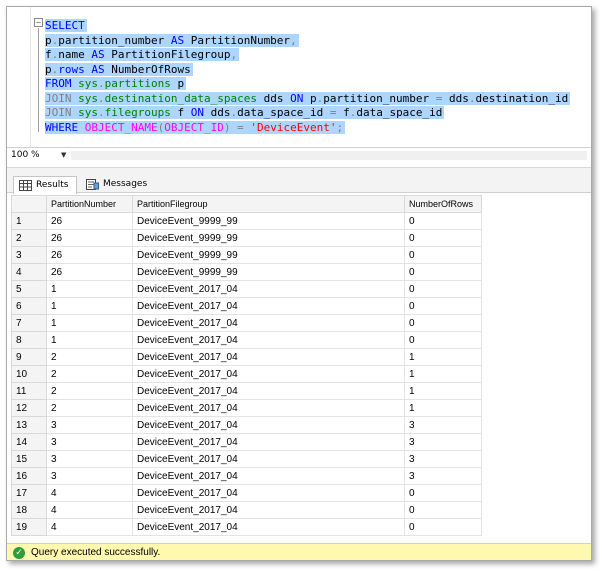 Image resolution: width=602 pixels, height=574 pixels. I want to click on row-number: 11, so click(29, 391).